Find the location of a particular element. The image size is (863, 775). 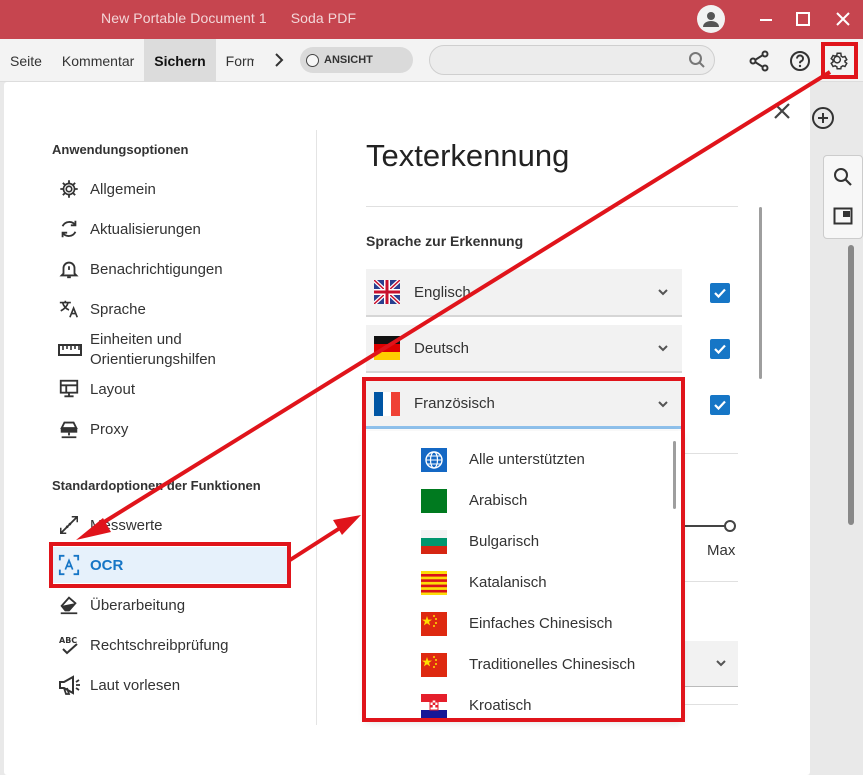

spellcheck-icon: ABC is located at coordinates (68, 645).